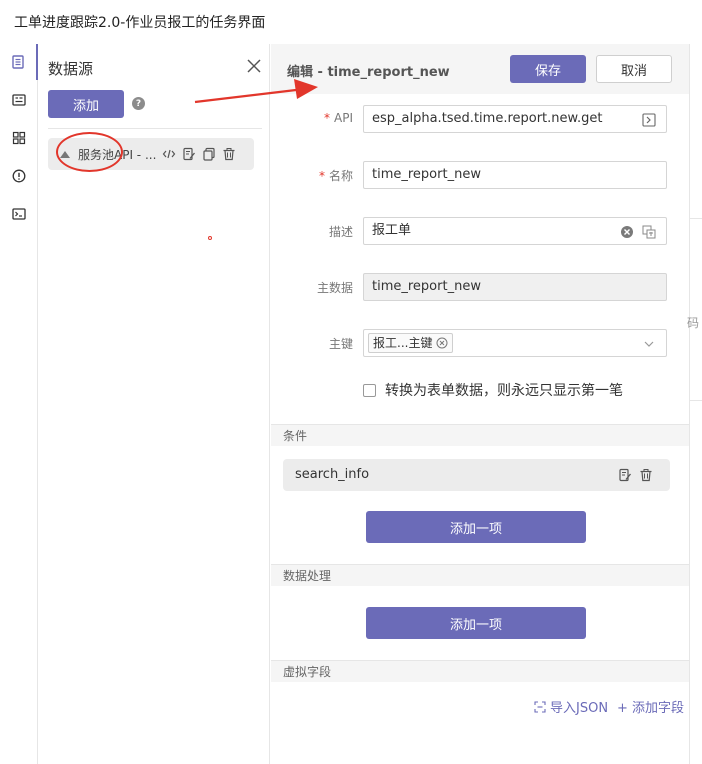 This screenshot has width=702, height=764. I want to click on desc-row: 描述 报工单, so click(480, 231).